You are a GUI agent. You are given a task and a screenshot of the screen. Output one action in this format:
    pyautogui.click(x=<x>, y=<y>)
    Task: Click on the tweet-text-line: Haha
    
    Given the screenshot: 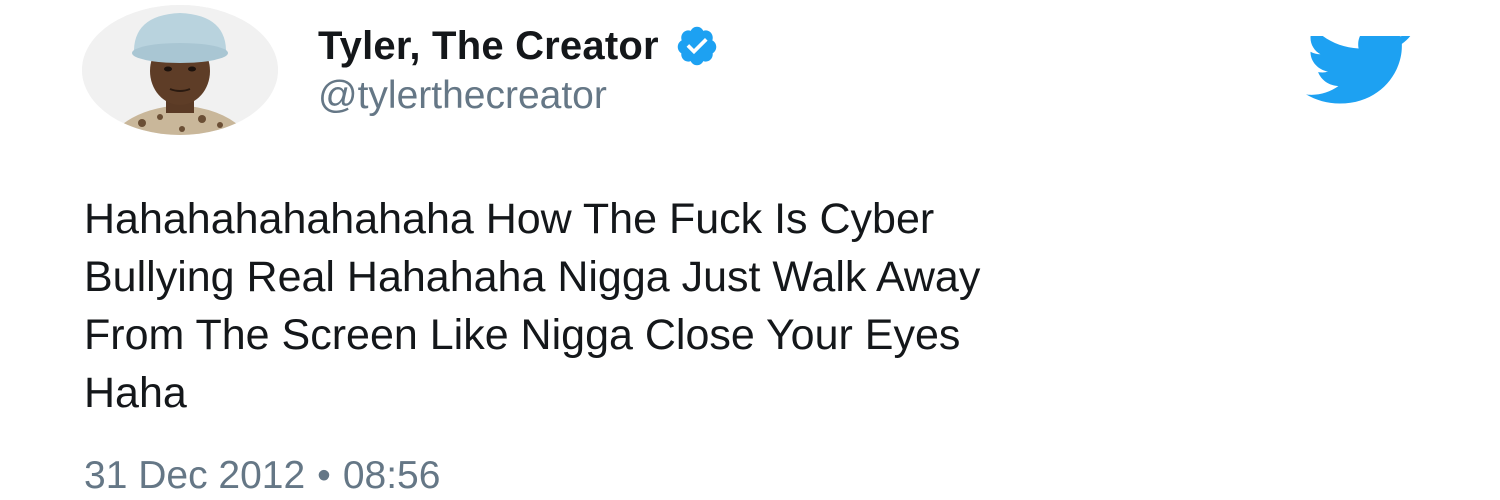 What is the action you would take?
    pyautogui.click(x=135, y=393)
    